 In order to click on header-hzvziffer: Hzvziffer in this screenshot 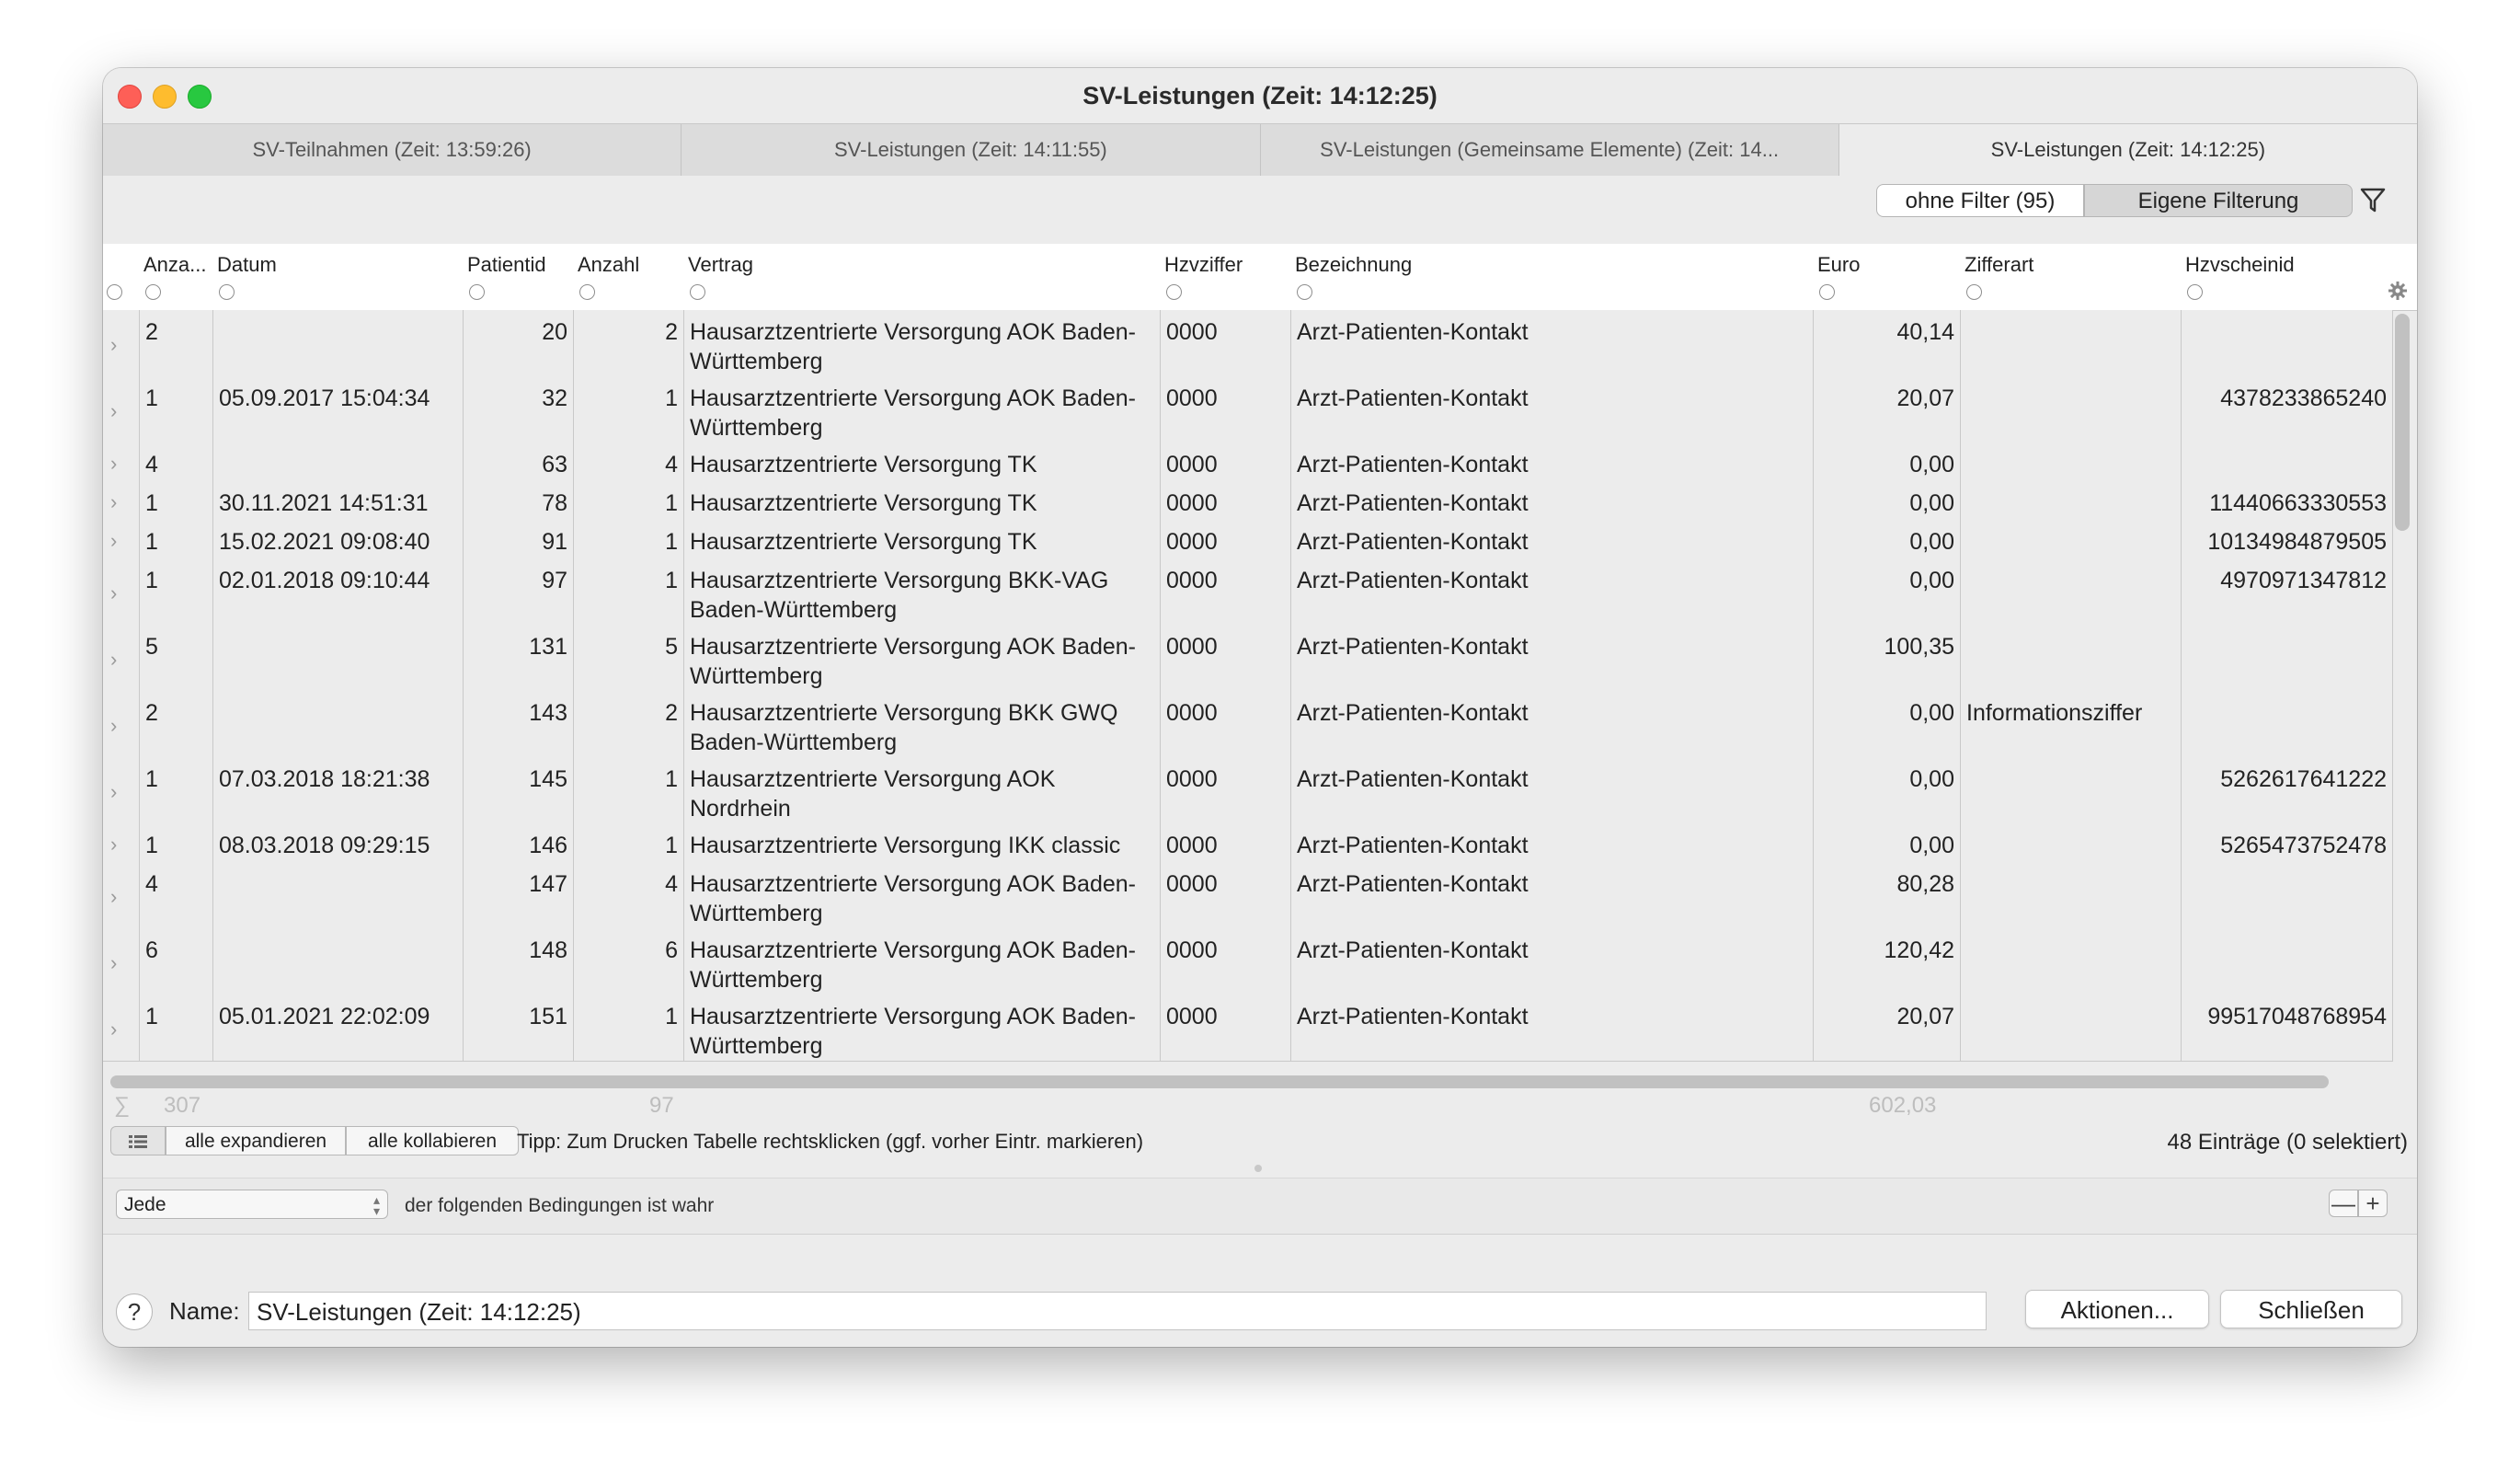, I will do `click(1226, 277)`.